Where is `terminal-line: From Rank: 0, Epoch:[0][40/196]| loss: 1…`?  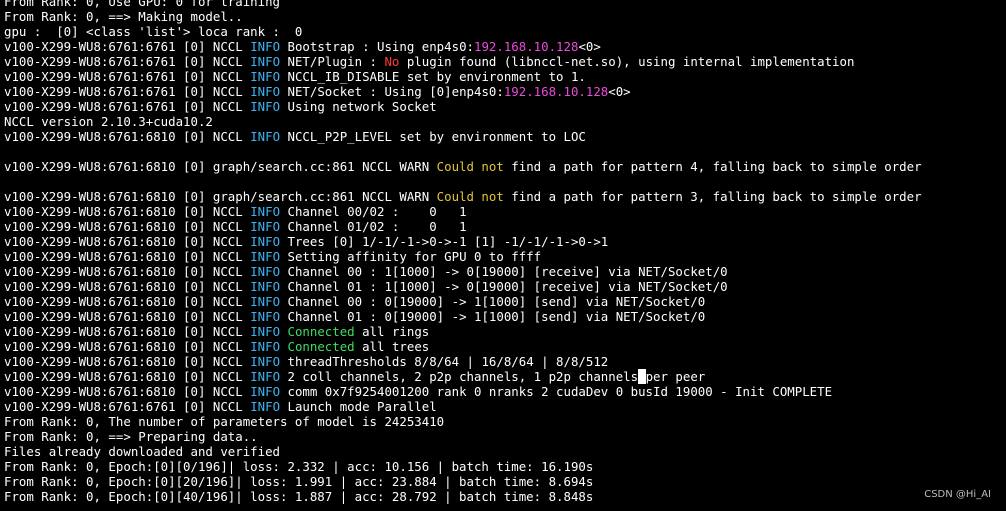
terminal-line: From Rank: 0, Epoch:[0][40/196]| loss: 1… is located at coordinates (504, 496).